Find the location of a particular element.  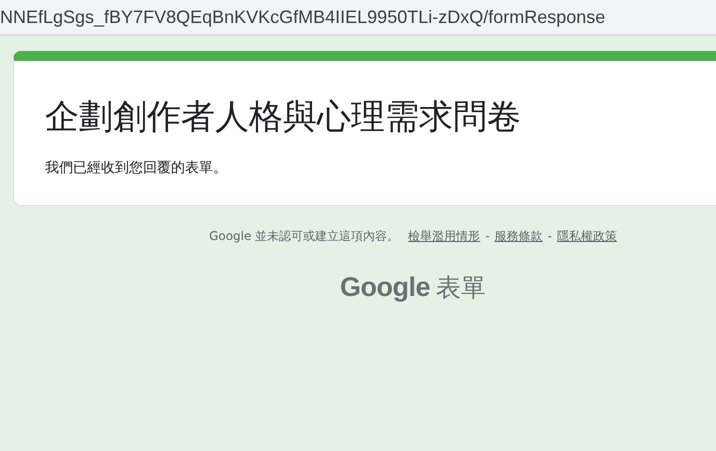

confirmation-message: 我們已經收到您回覆的表單。 is located at coordinates (136, 168).